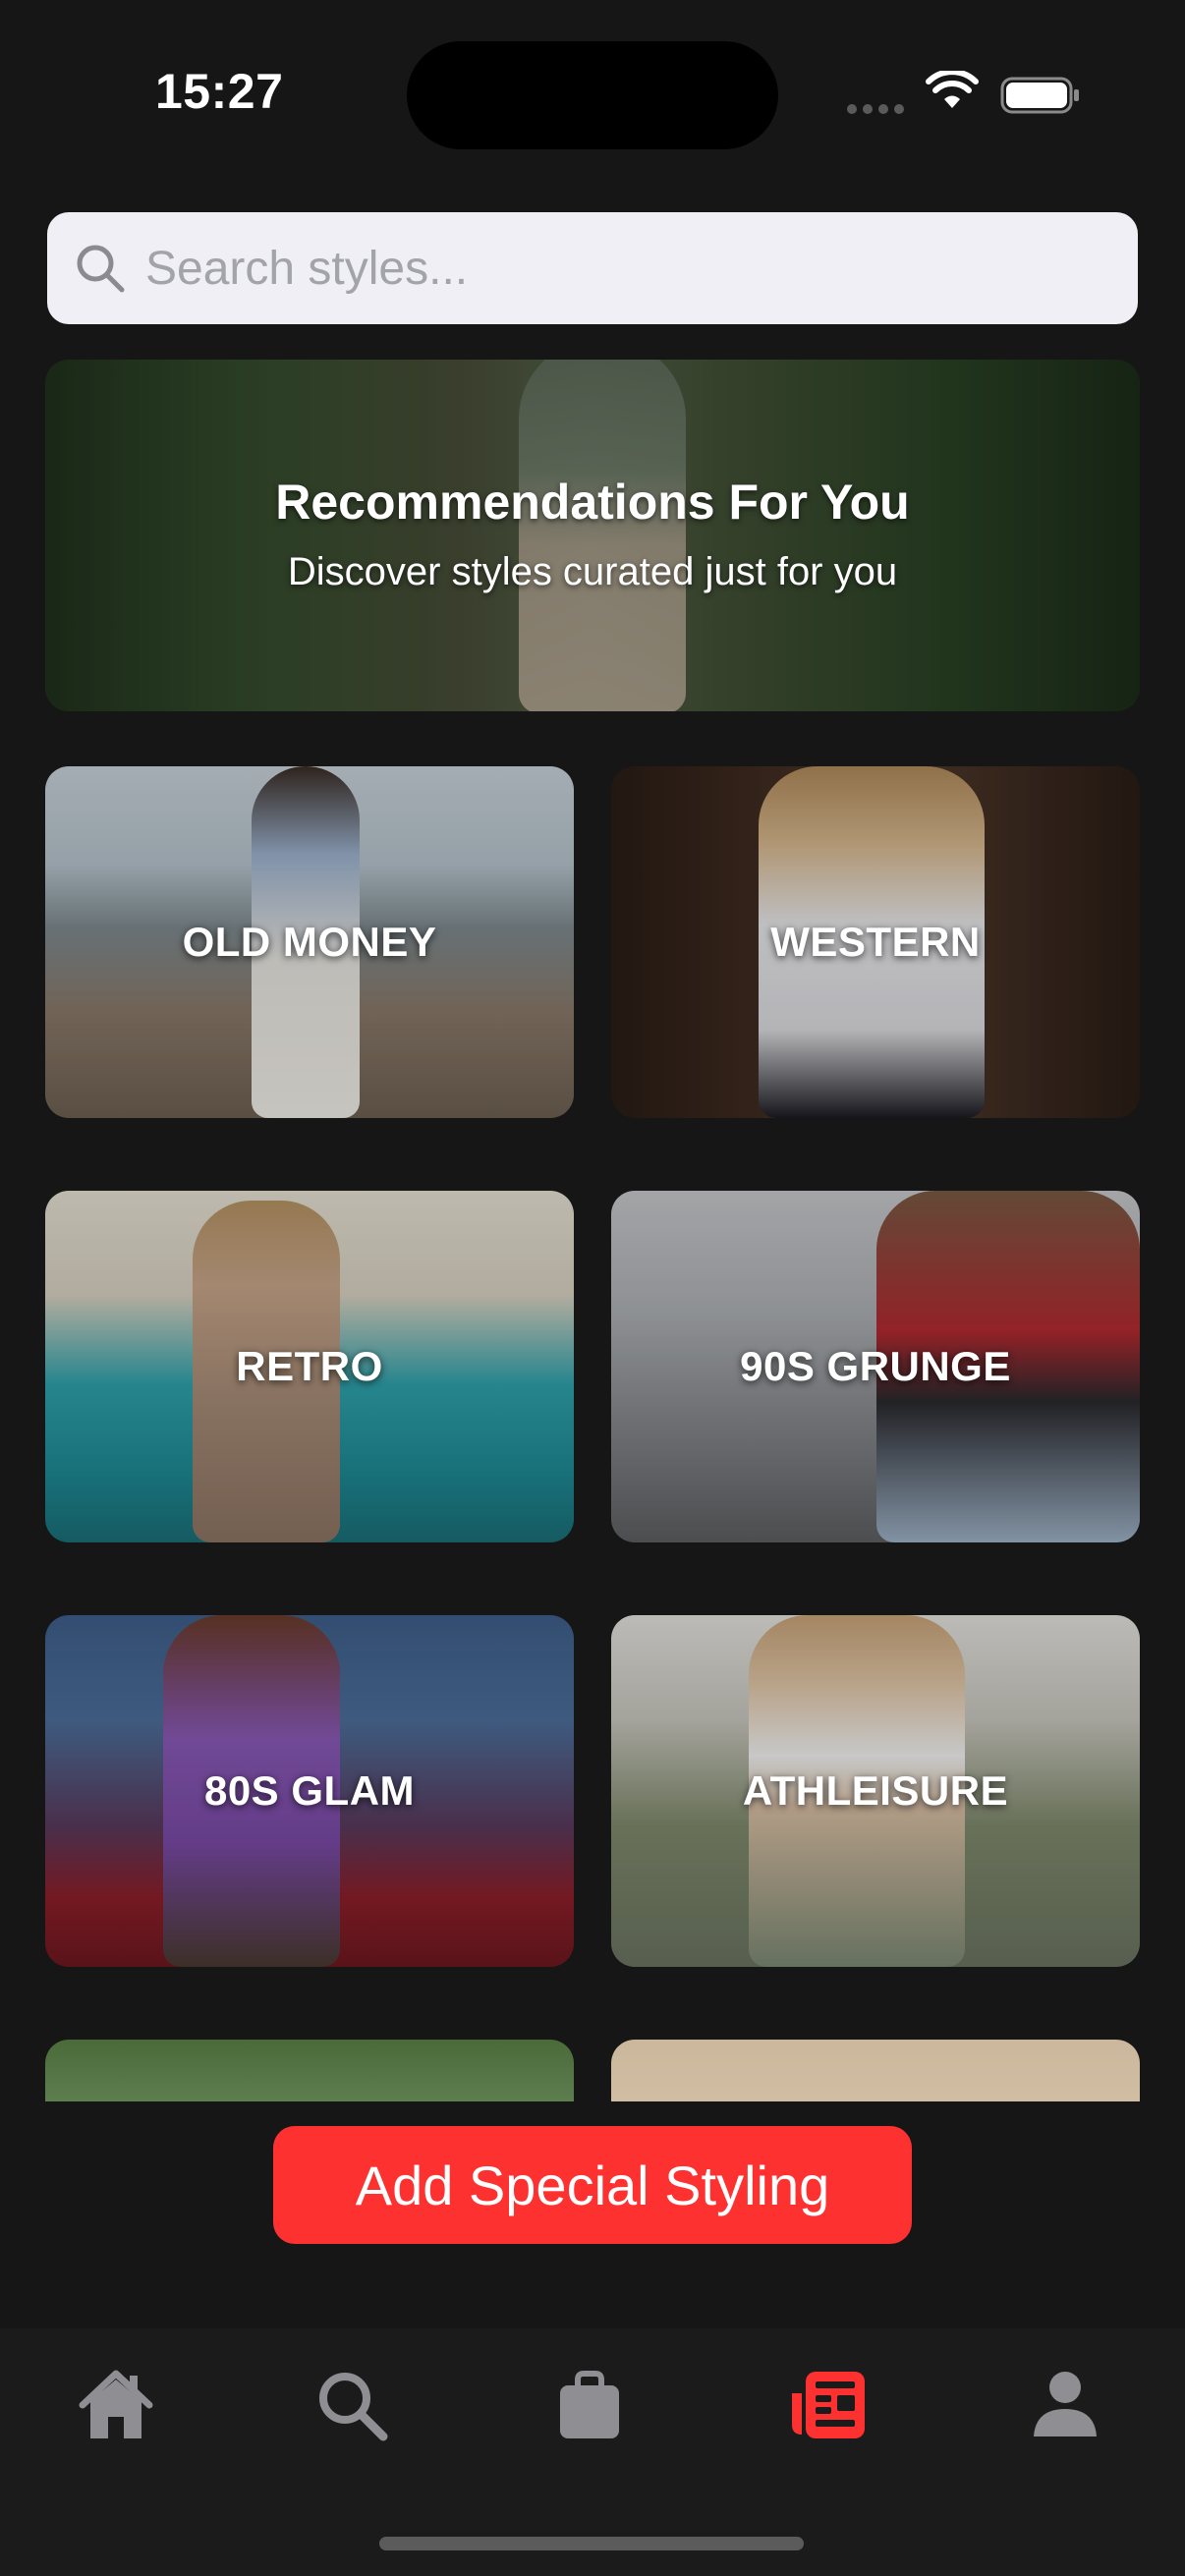  I want to click on style-card-athleisure: ATHLEISURE, so click(876, 1791).